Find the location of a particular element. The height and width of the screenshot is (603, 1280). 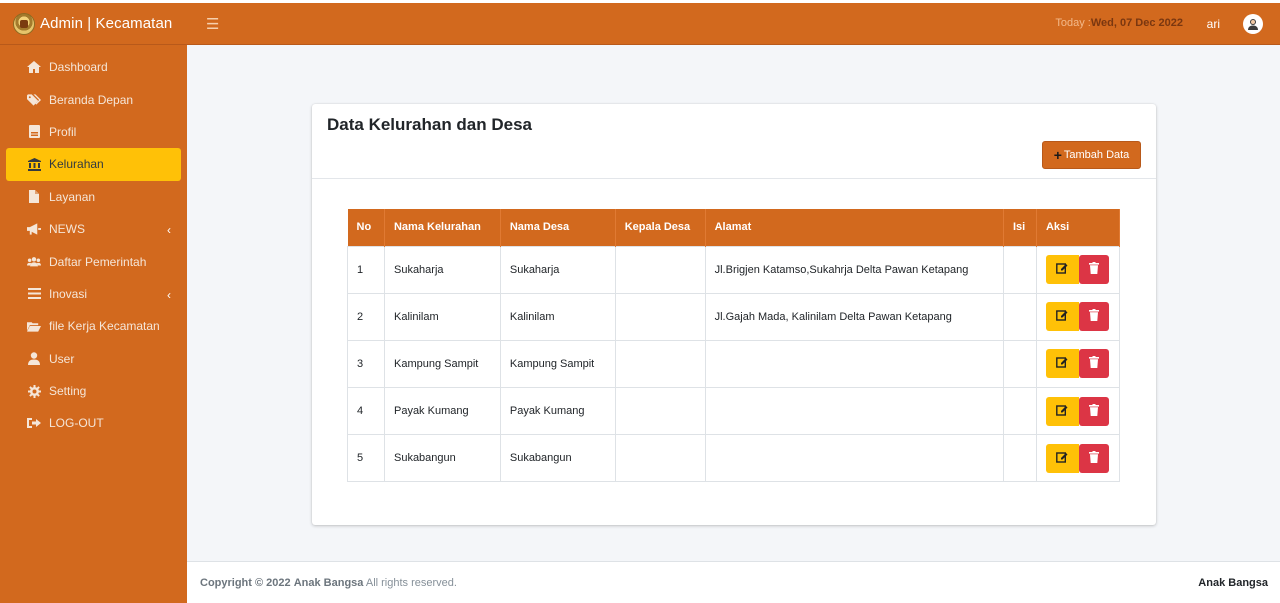

cell-no: 4 is located at coordinates (366, 411).